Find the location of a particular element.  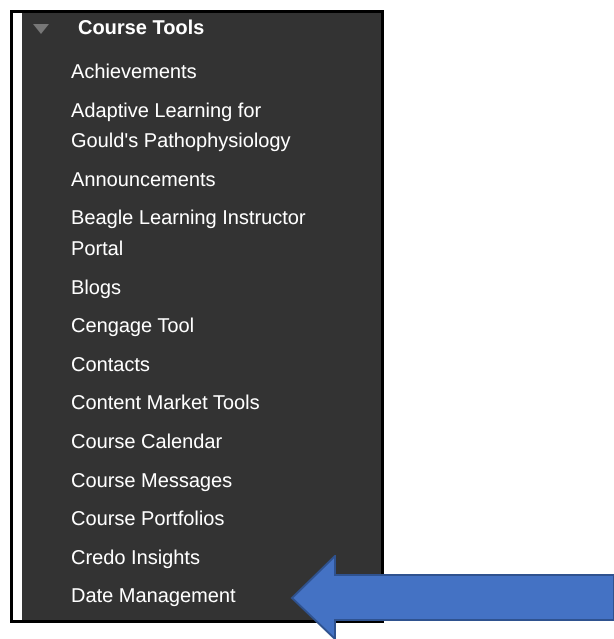

menu-link: Date Management is located at coordinates (153, 596).